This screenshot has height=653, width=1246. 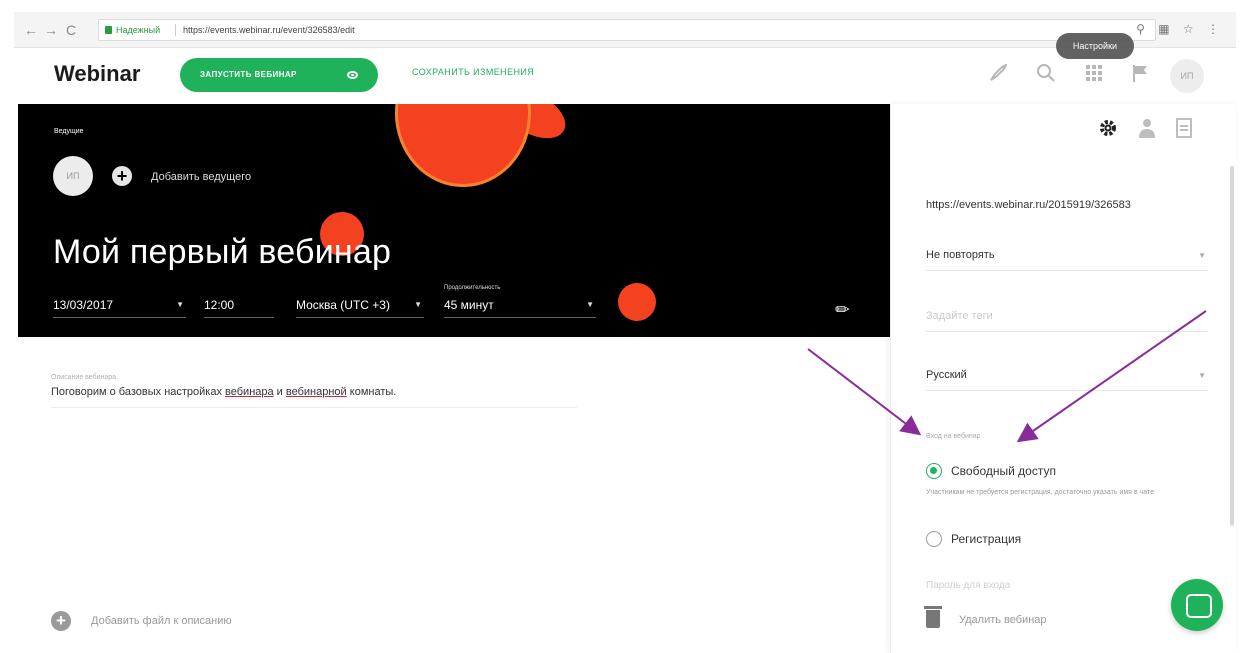 What do you see at coordinates (249, 392) in the screenshot?
I see `description-misspelled-word: вебинара` at bounding box center [249, 392].